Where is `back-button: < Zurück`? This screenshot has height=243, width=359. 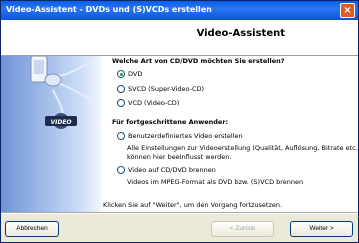 back-button: < Zurück is located at coordinates (242, 229).